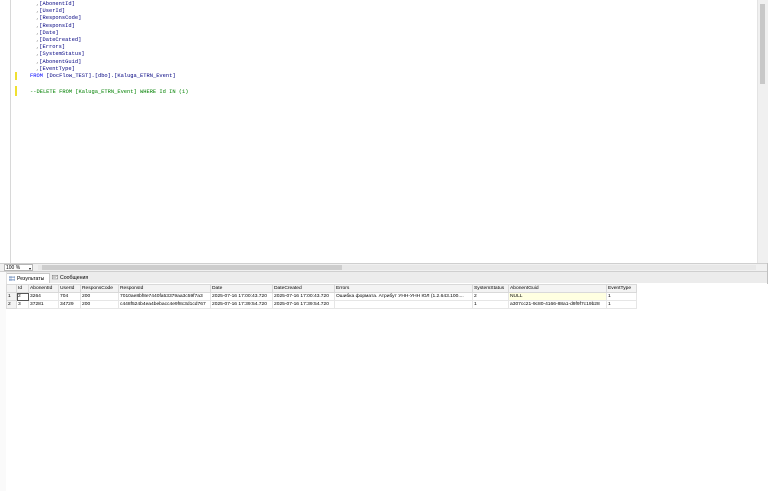 Image resolution: width=768 pixels, height=491 pixels. What do you see at coordinates (241, 288) in the screenshot?
I see `column-header: Date` at bounding box center [241, 288].